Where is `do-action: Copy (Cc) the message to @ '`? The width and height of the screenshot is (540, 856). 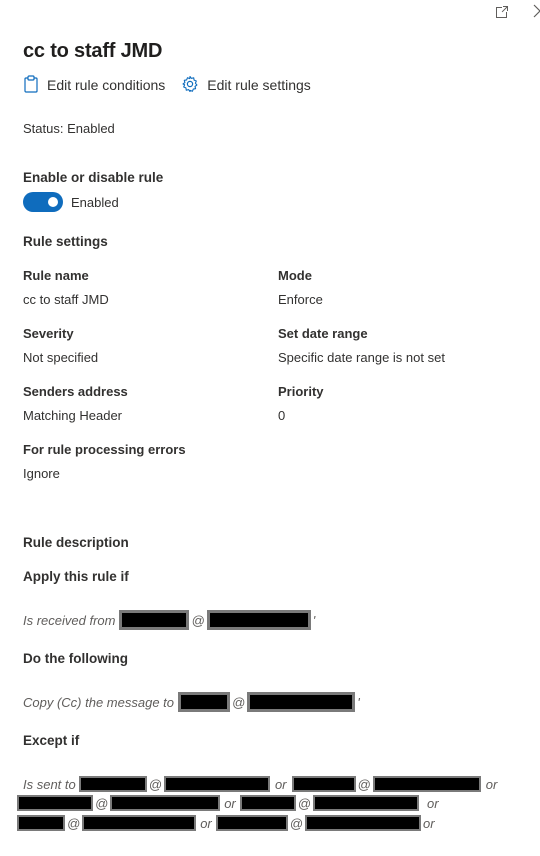 do-action: Copy (Cc) the message to @ ' is located at coordinates (192, 702).